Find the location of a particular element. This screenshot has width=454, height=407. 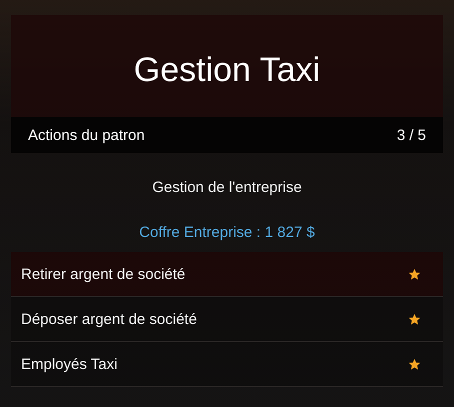

subtitle-label: Actions du patron is located at coordinates (86, 135).